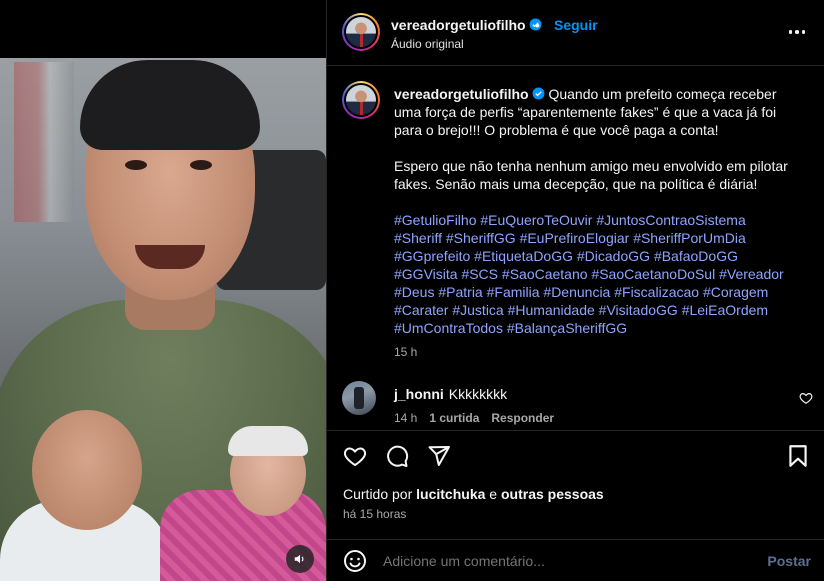 The height and width of the screenshot is (581, 824). I want to click on heart-icon, so click(355, 457).